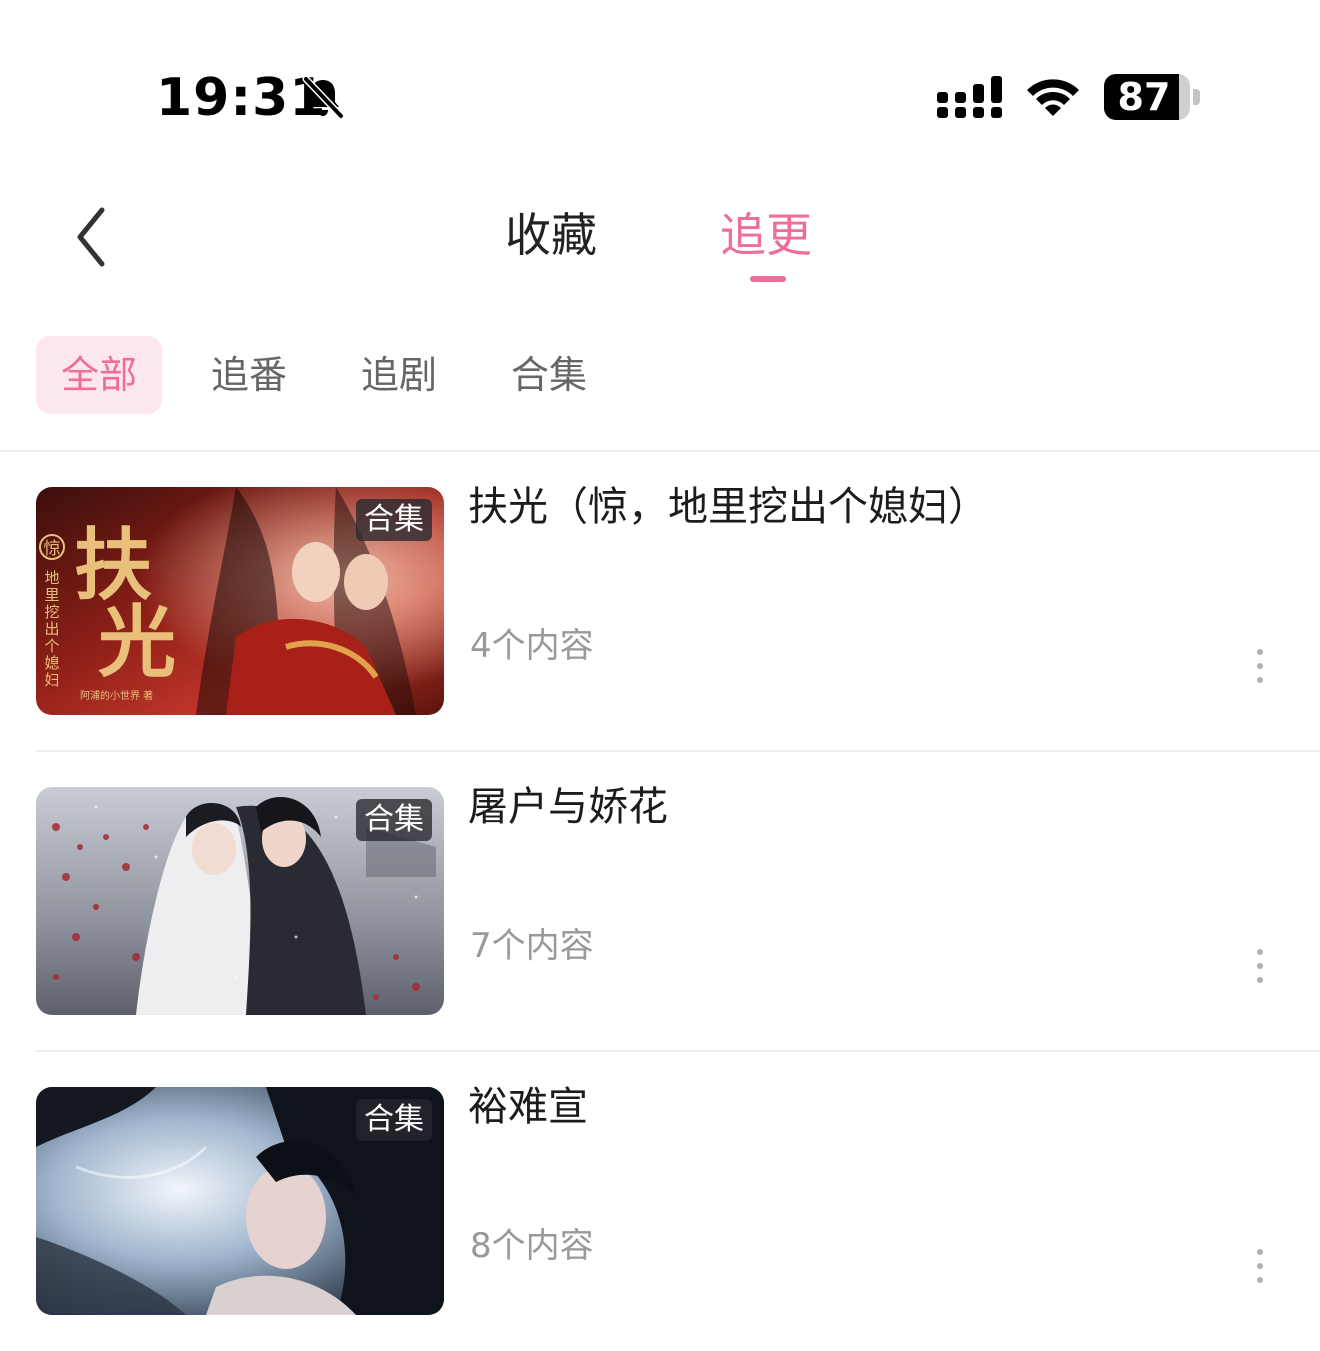 The height and width of the screenshot is (1351, 1320). Describe the element at coordinates (532, 1246) in the screenshot. I see `item-count: 8个内容` at that location.